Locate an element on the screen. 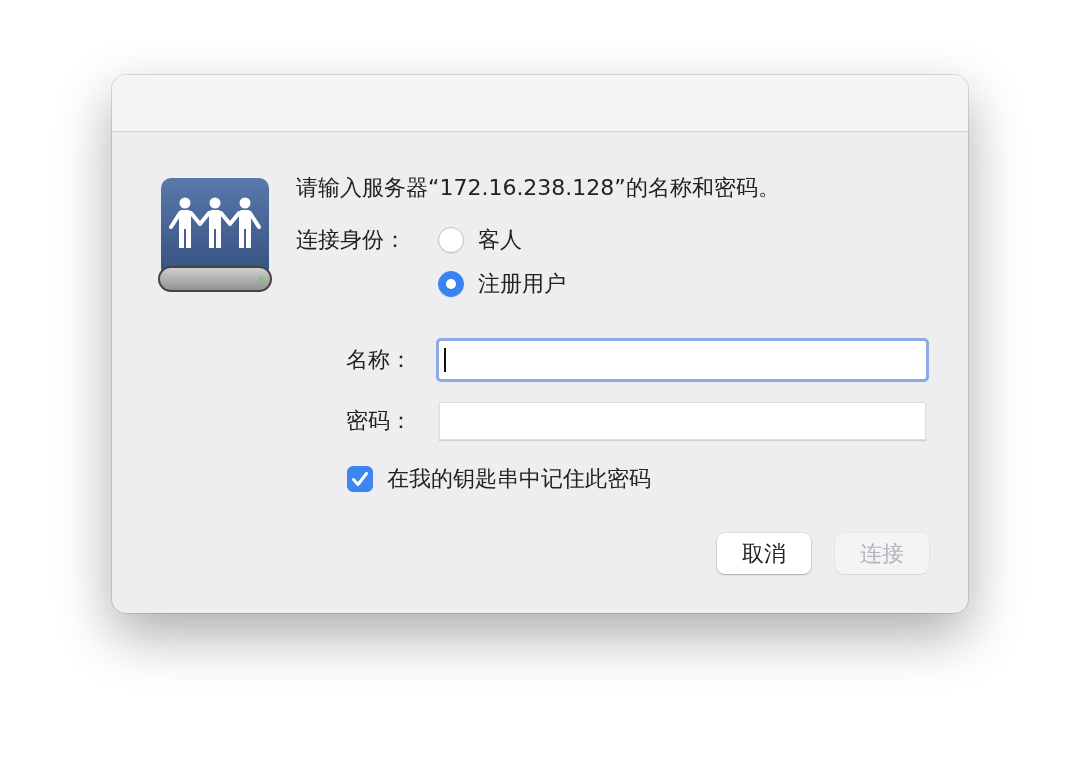 This screenshot has height=761, width=1080. text-cursor is located at coordinates (444, 360).